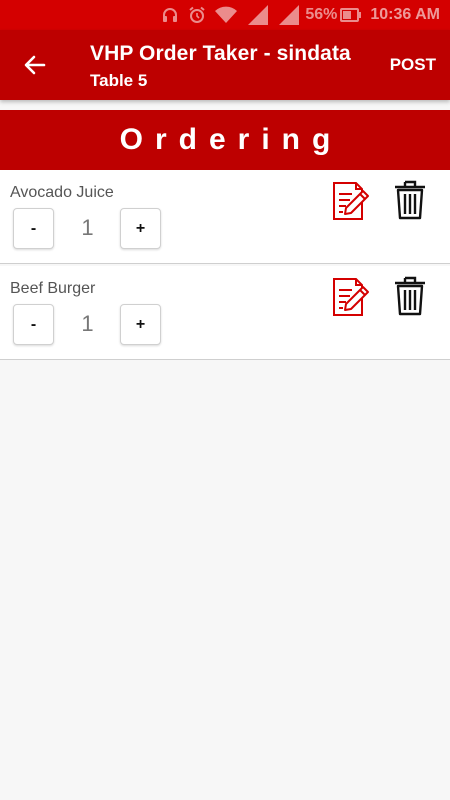 This screenshot has width=450, height=800. Describe the element at coordinates (225, 217) in the screenshot. I see `order-item: Avocado Juice - 1 +` at that location.